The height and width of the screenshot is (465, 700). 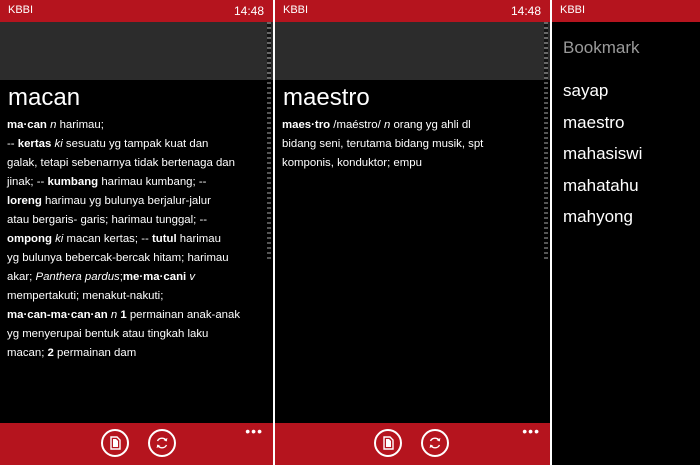 What do you see at coordinates (44, 97) in the screenshot?
I see `word-title: macan` at bounding box center [44, 97].